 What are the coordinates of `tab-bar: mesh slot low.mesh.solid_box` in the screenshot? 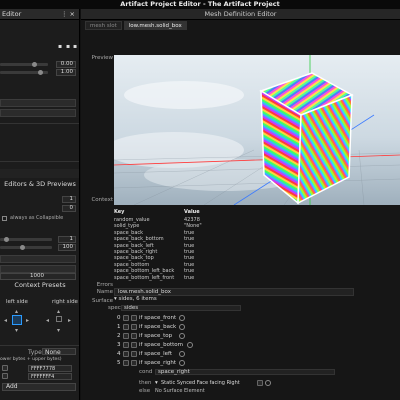 It's located at (240, 26).